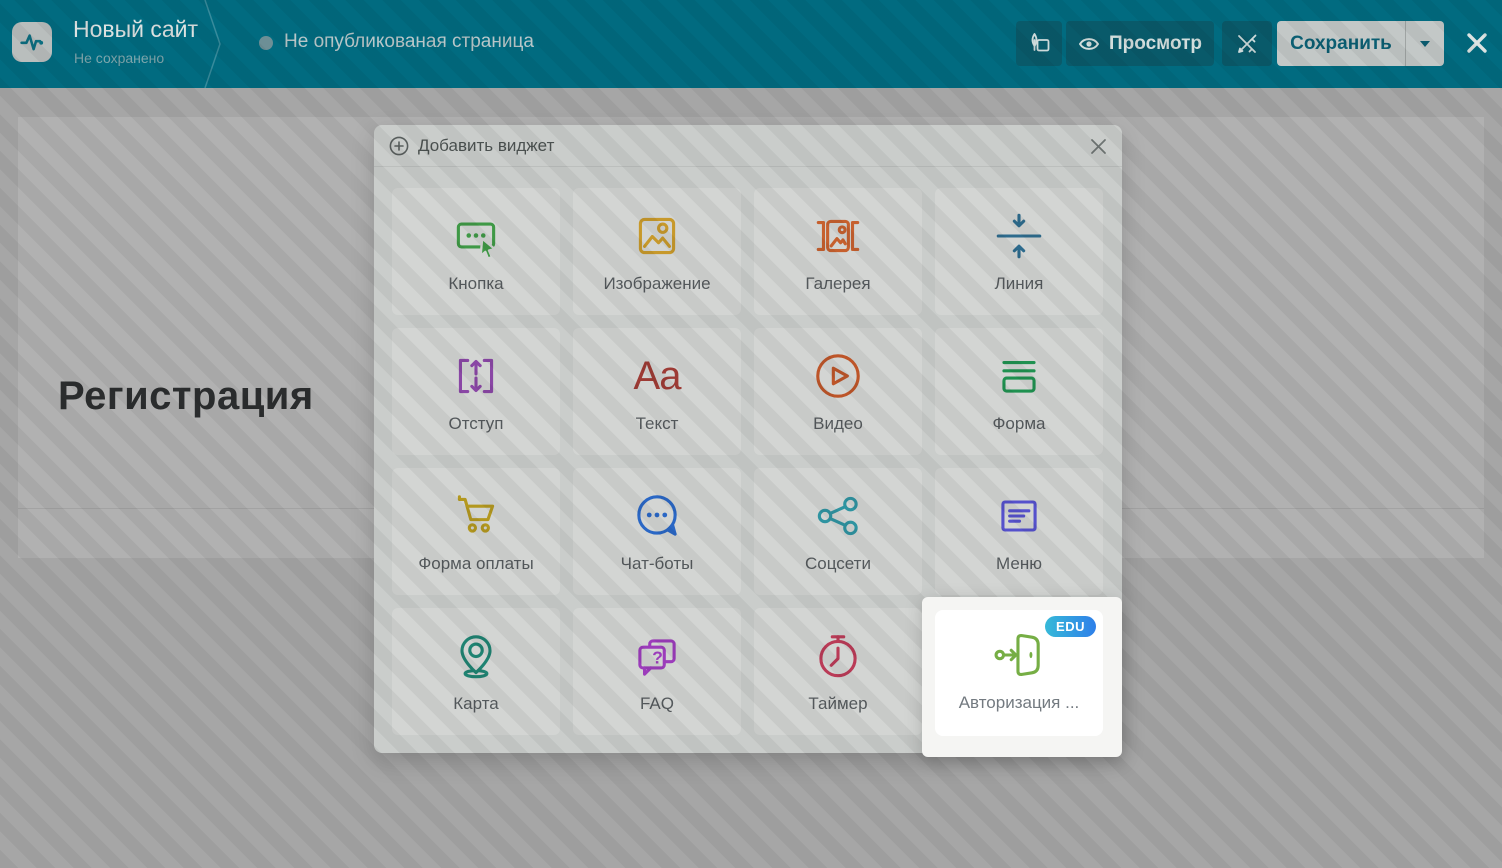  I want to click on login-door-icon, so click(1019, 655).